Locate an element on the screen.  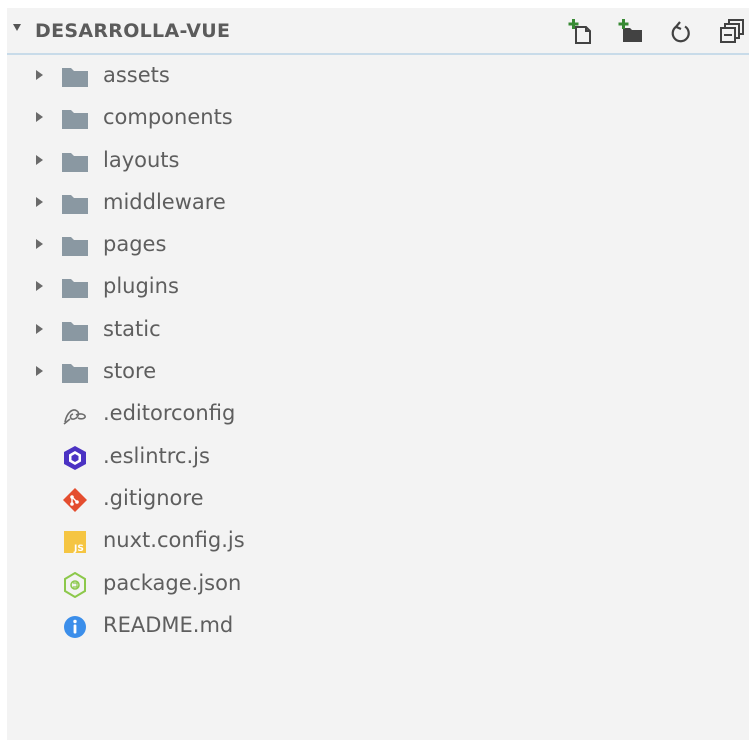
folder-row-layouts: layouts is located at coordinates (378, 162).